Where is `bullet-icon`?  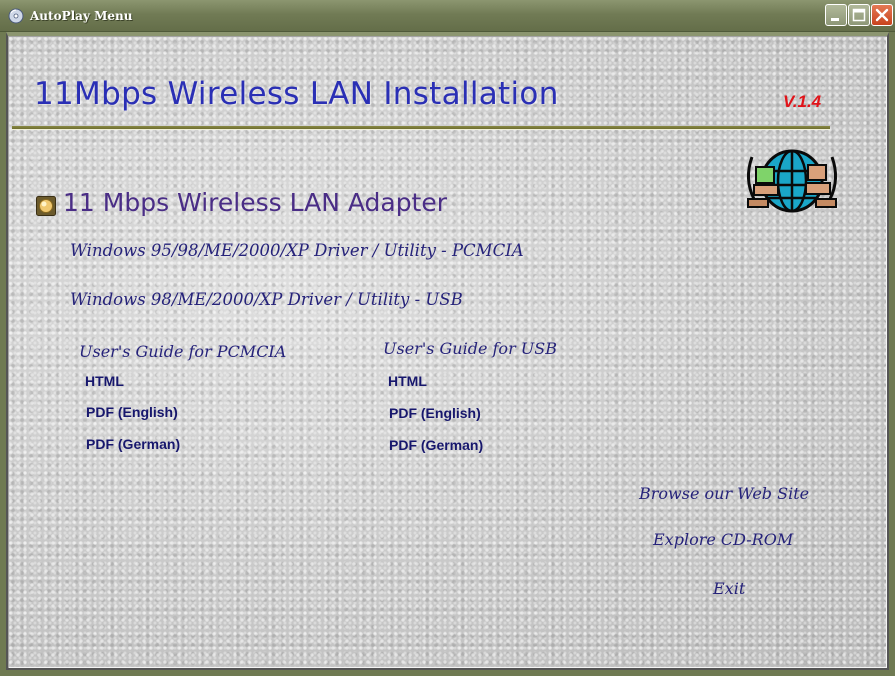
bullet-icon is located at coordinates (46, 206).